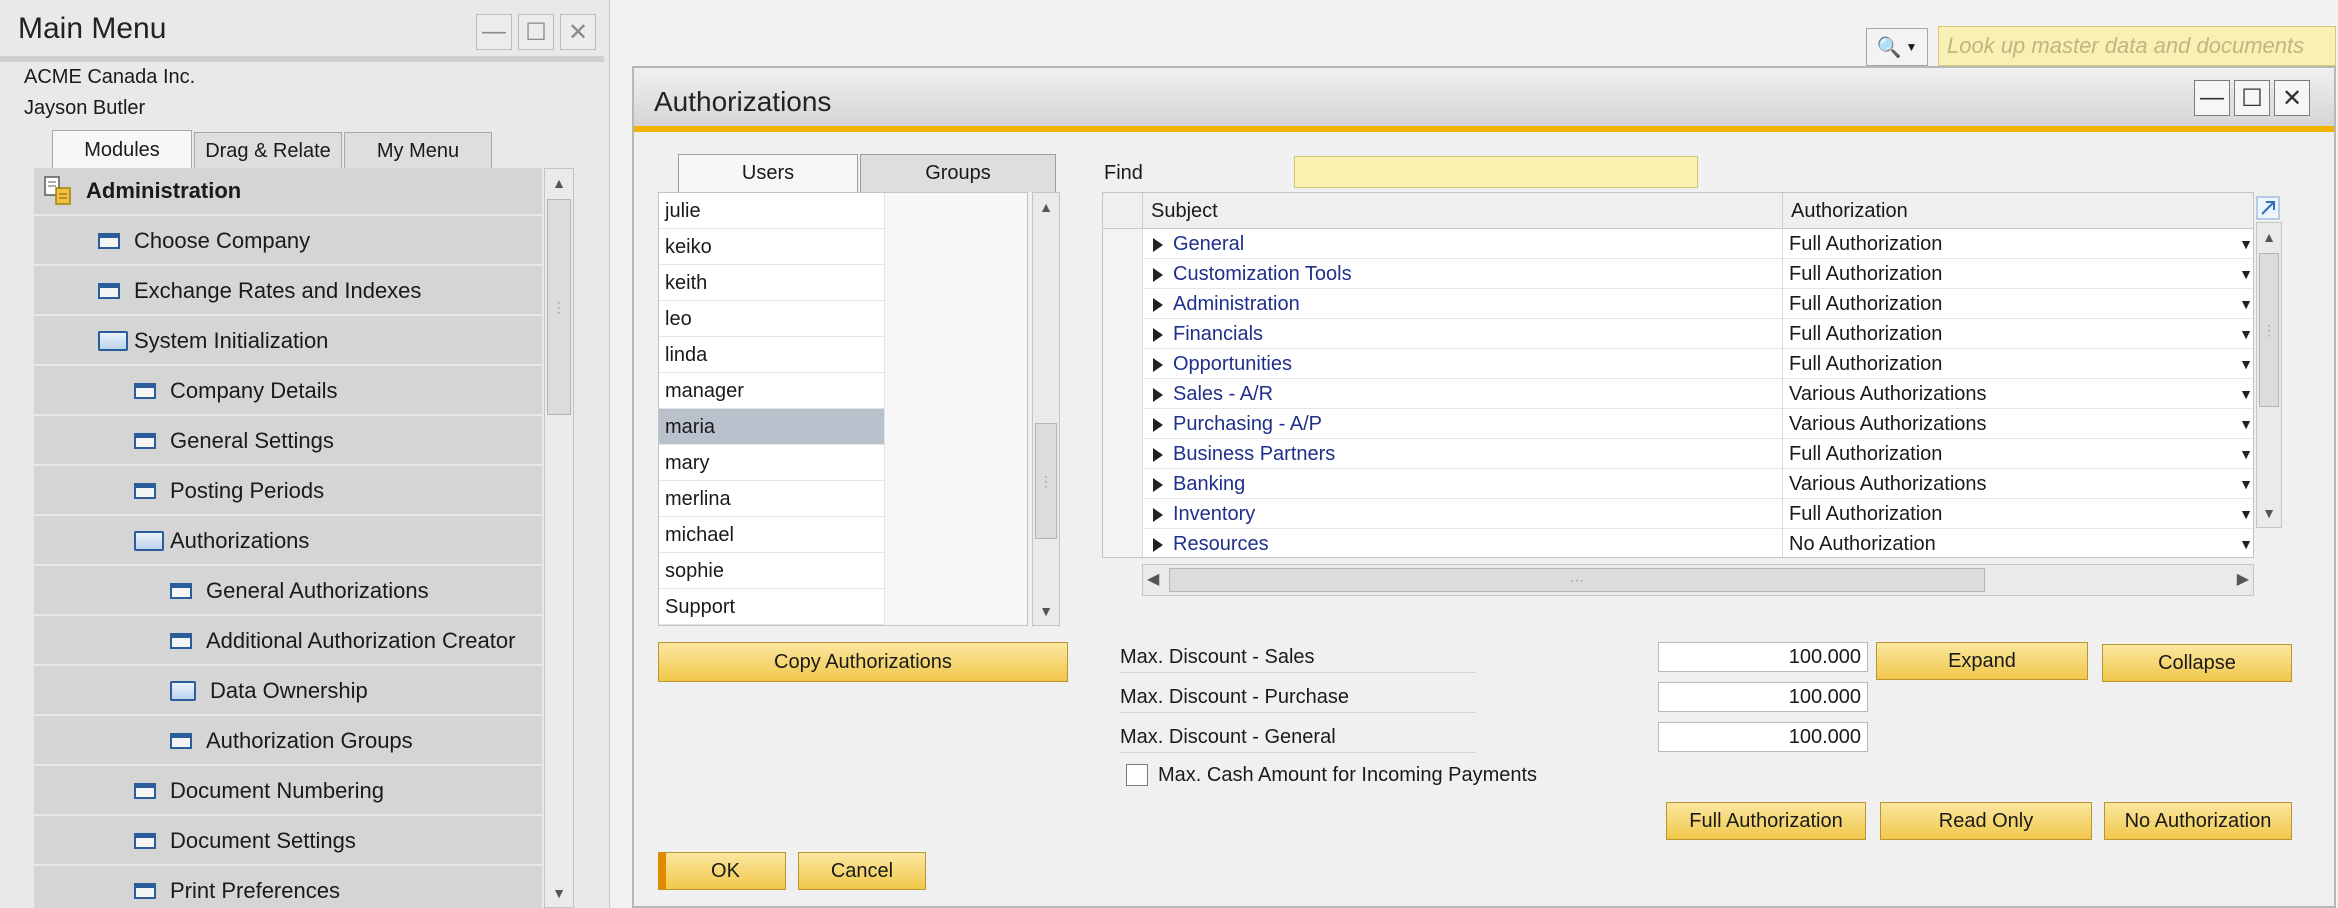  What do you see at coordinates (2243, 579) in the screenshot?
I see `scroll-right-icon: ▶` at bounding box center [2243, 579].